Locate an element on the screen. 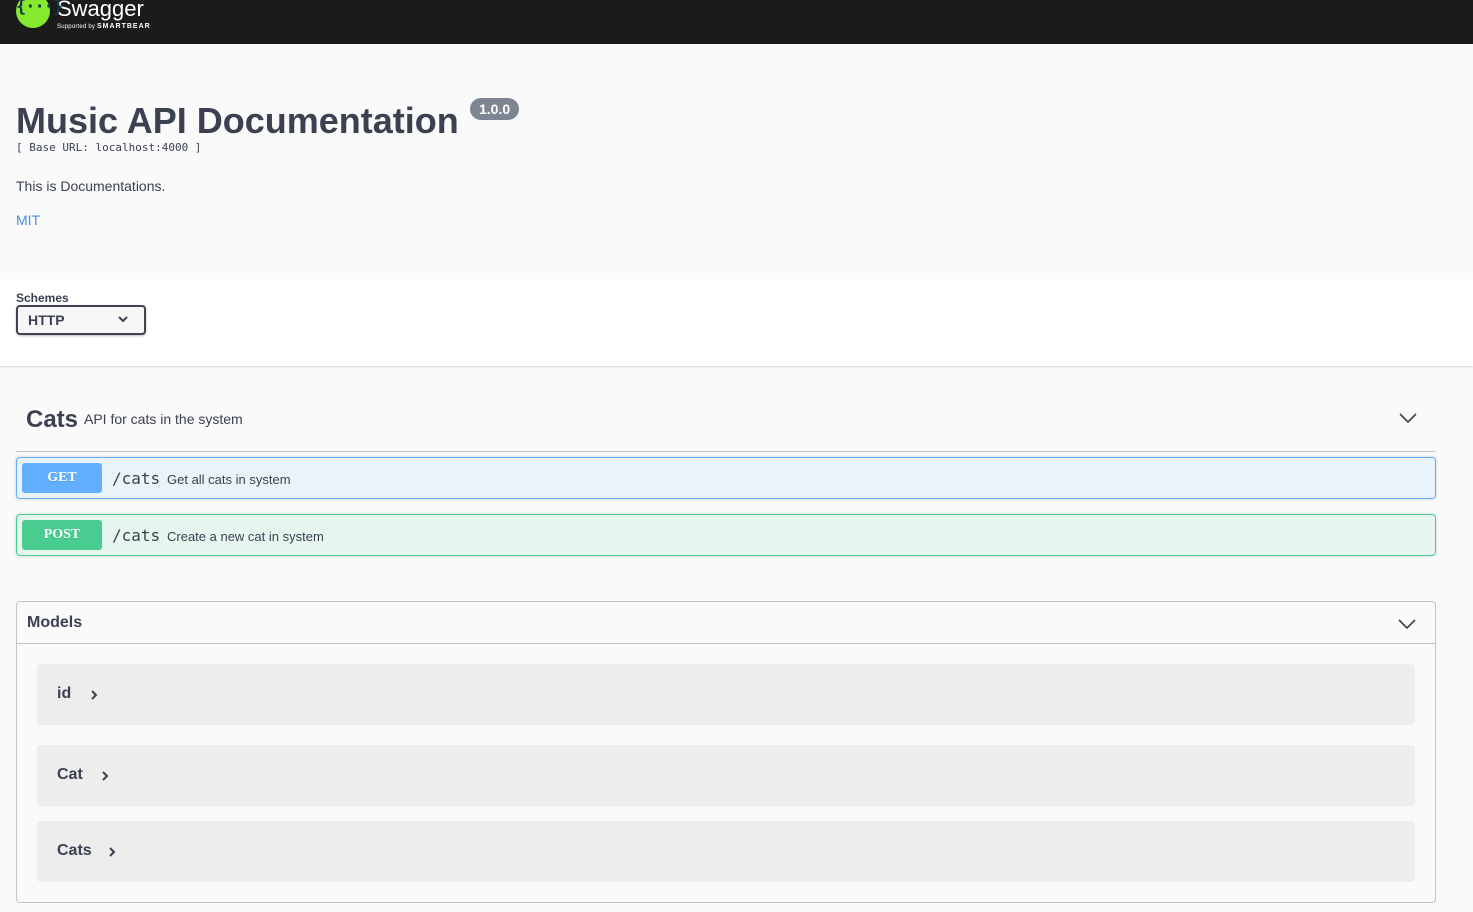 This screenshot has width=1473, height=912. swagger-logo-text: Swagger Supported by SMARTBEAR is located at coordinates (104, 15).